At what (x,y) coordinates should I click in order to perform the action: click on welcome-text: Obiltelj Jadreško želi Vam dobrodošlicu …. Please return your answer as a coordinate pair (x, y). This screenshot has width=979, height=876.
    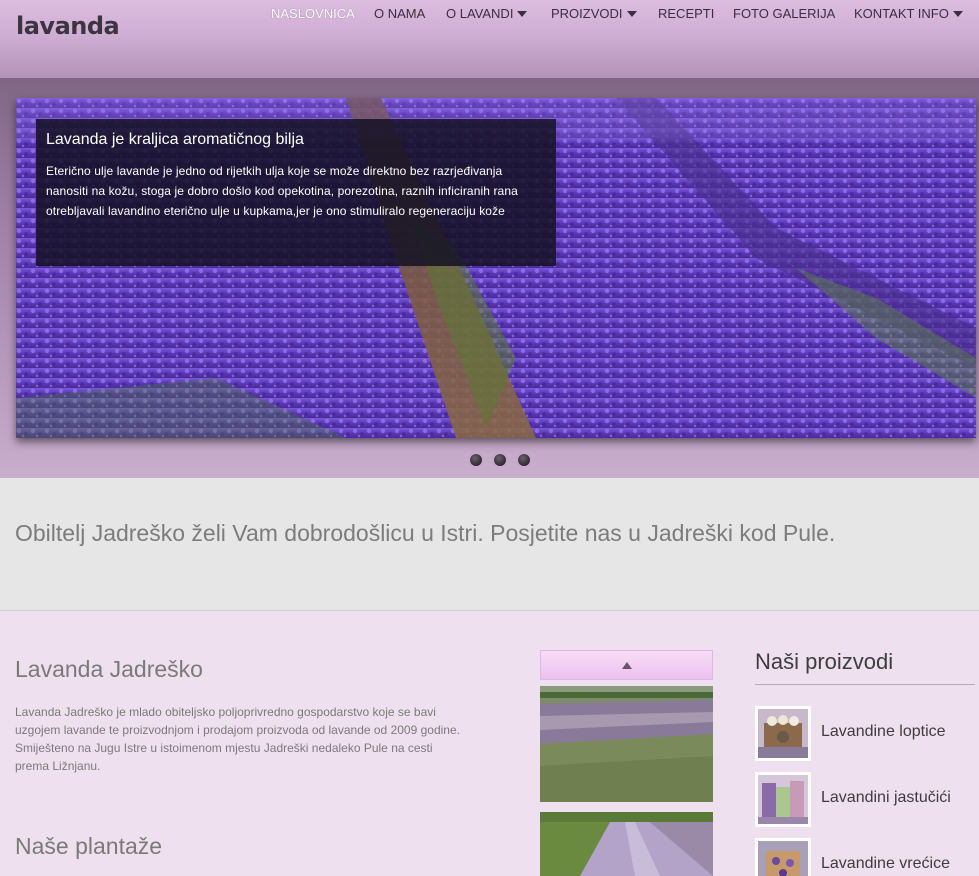
    Looking at the image, I should click on (425, 533).